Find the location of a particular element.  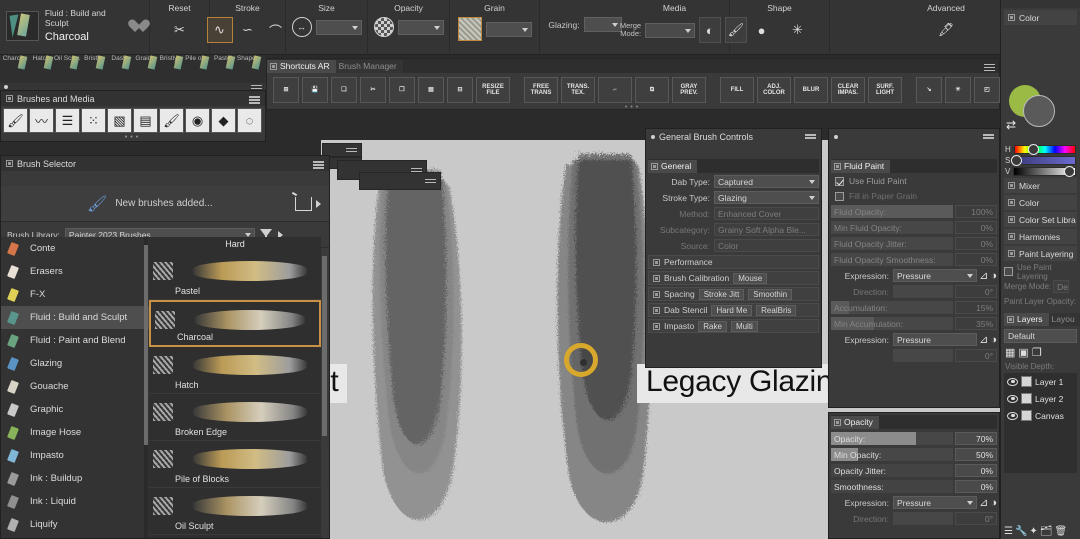

fp-expression2-select: Pressure is located at coordinates (935, 339).